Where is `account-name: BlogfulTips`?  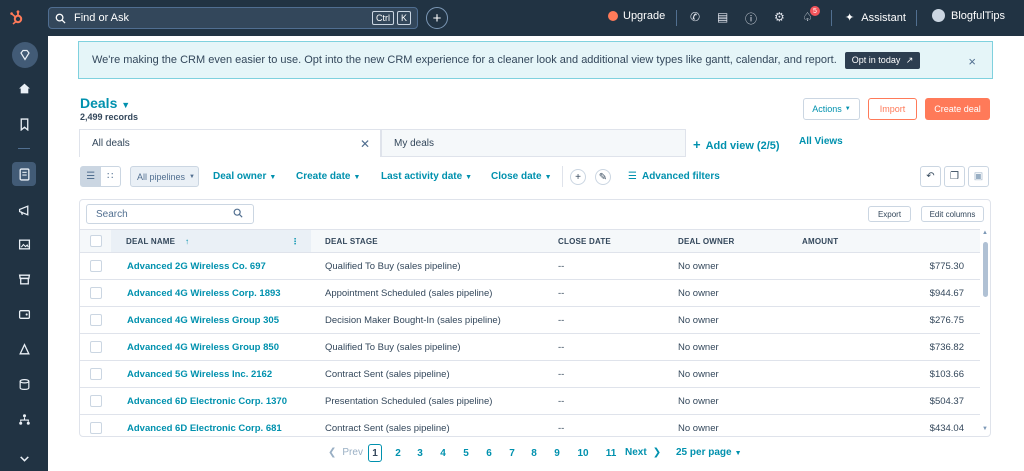 account-name: BlogfulTips is located at coordinates (978, 15).